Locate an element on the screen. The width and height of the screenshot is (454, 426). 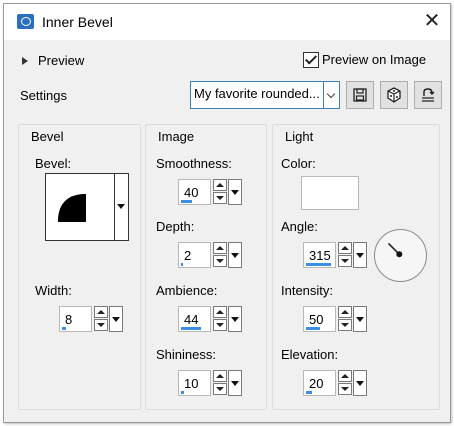
intensity-value: 50 is located at coordinates (316, 319).